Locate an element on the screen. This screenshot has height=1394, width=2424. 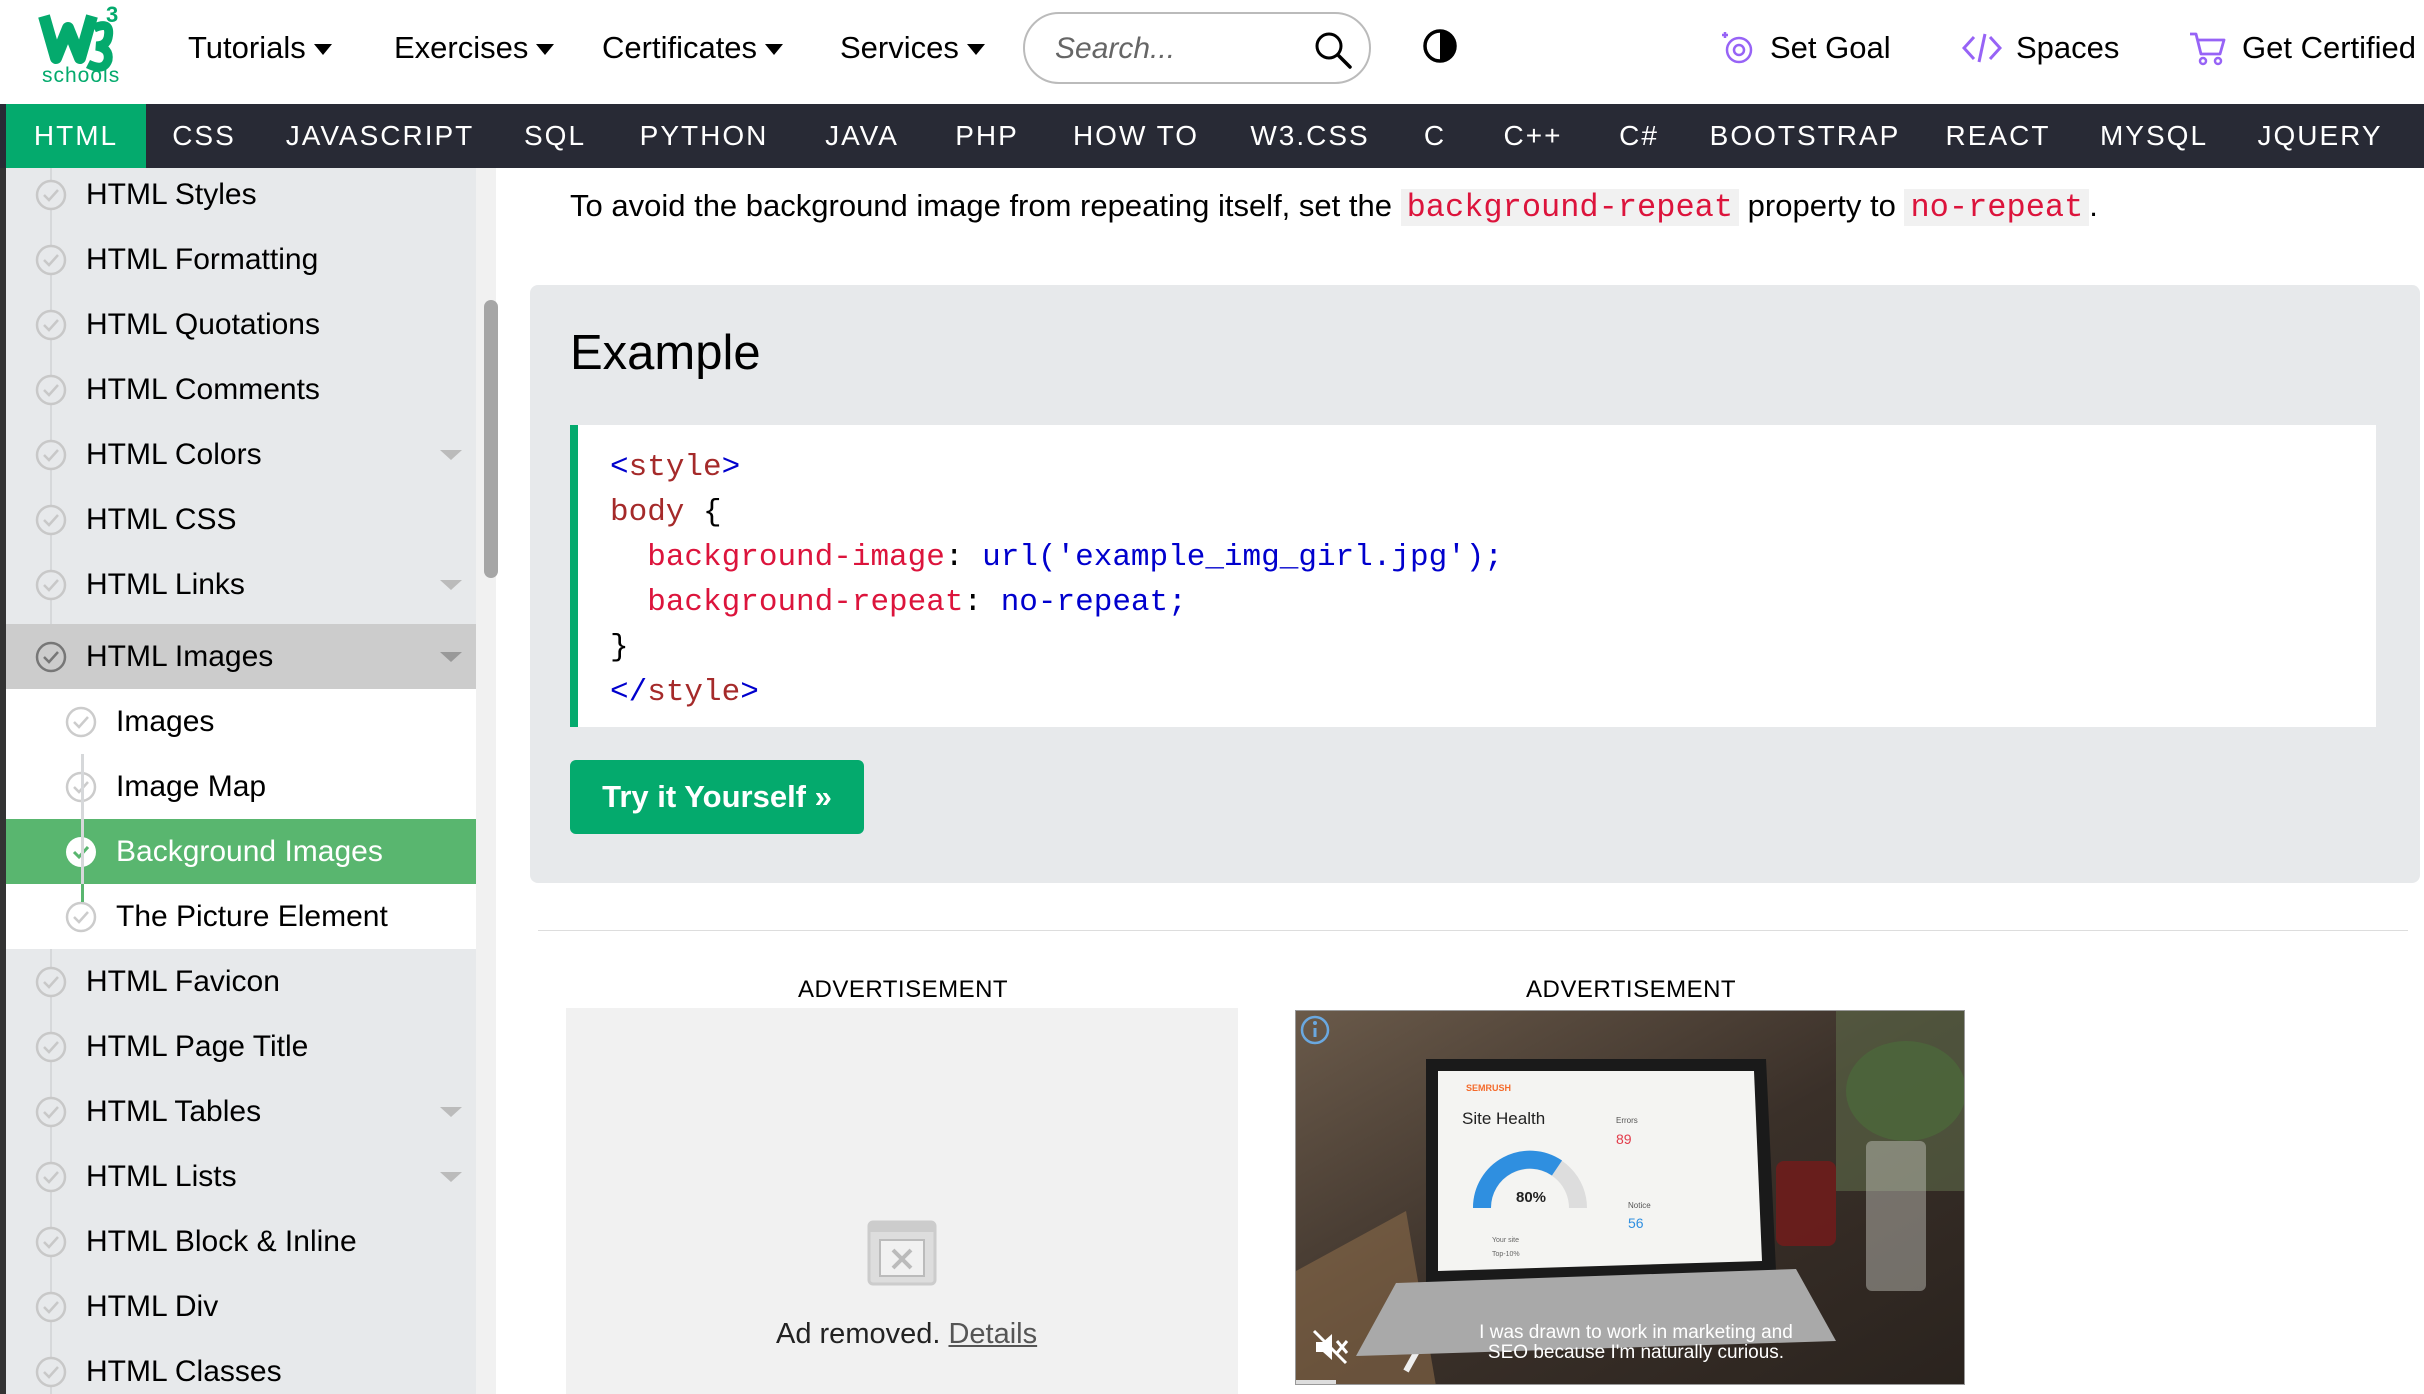
spaces-label: Spaces is located at coordinates (2068, 47).